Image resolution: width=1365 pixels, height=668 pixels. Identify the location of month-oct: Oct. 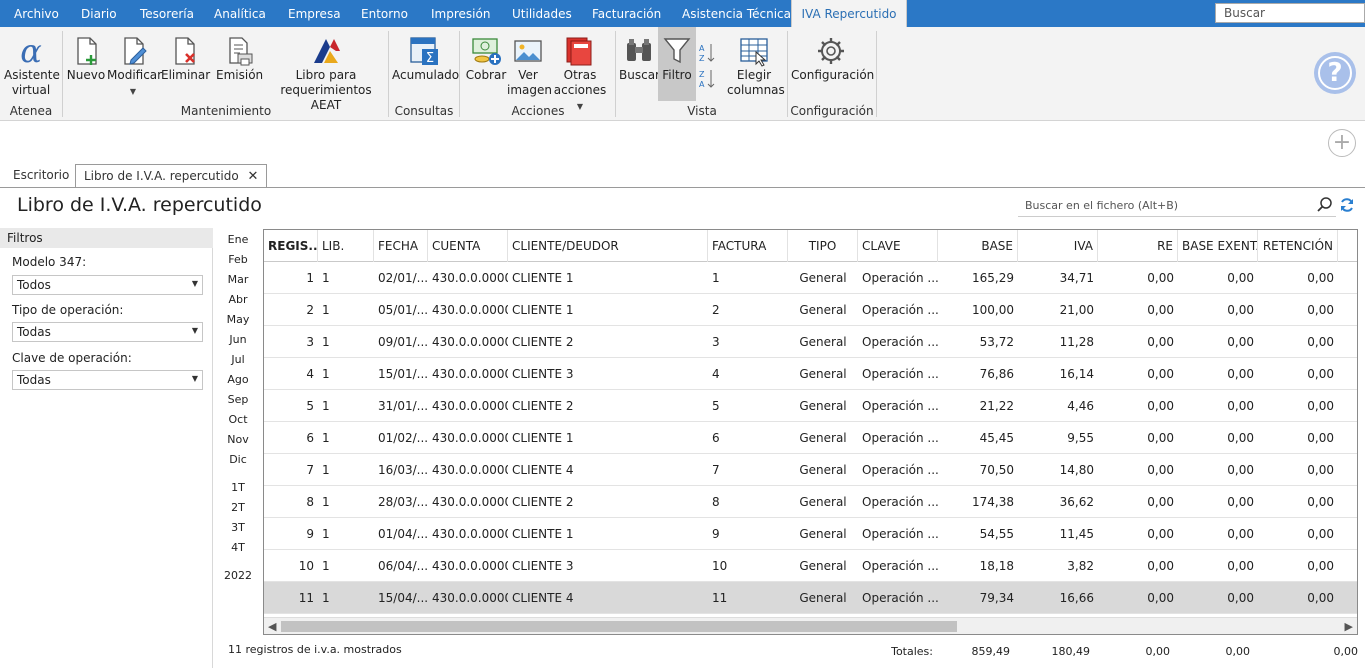
(238, 419).